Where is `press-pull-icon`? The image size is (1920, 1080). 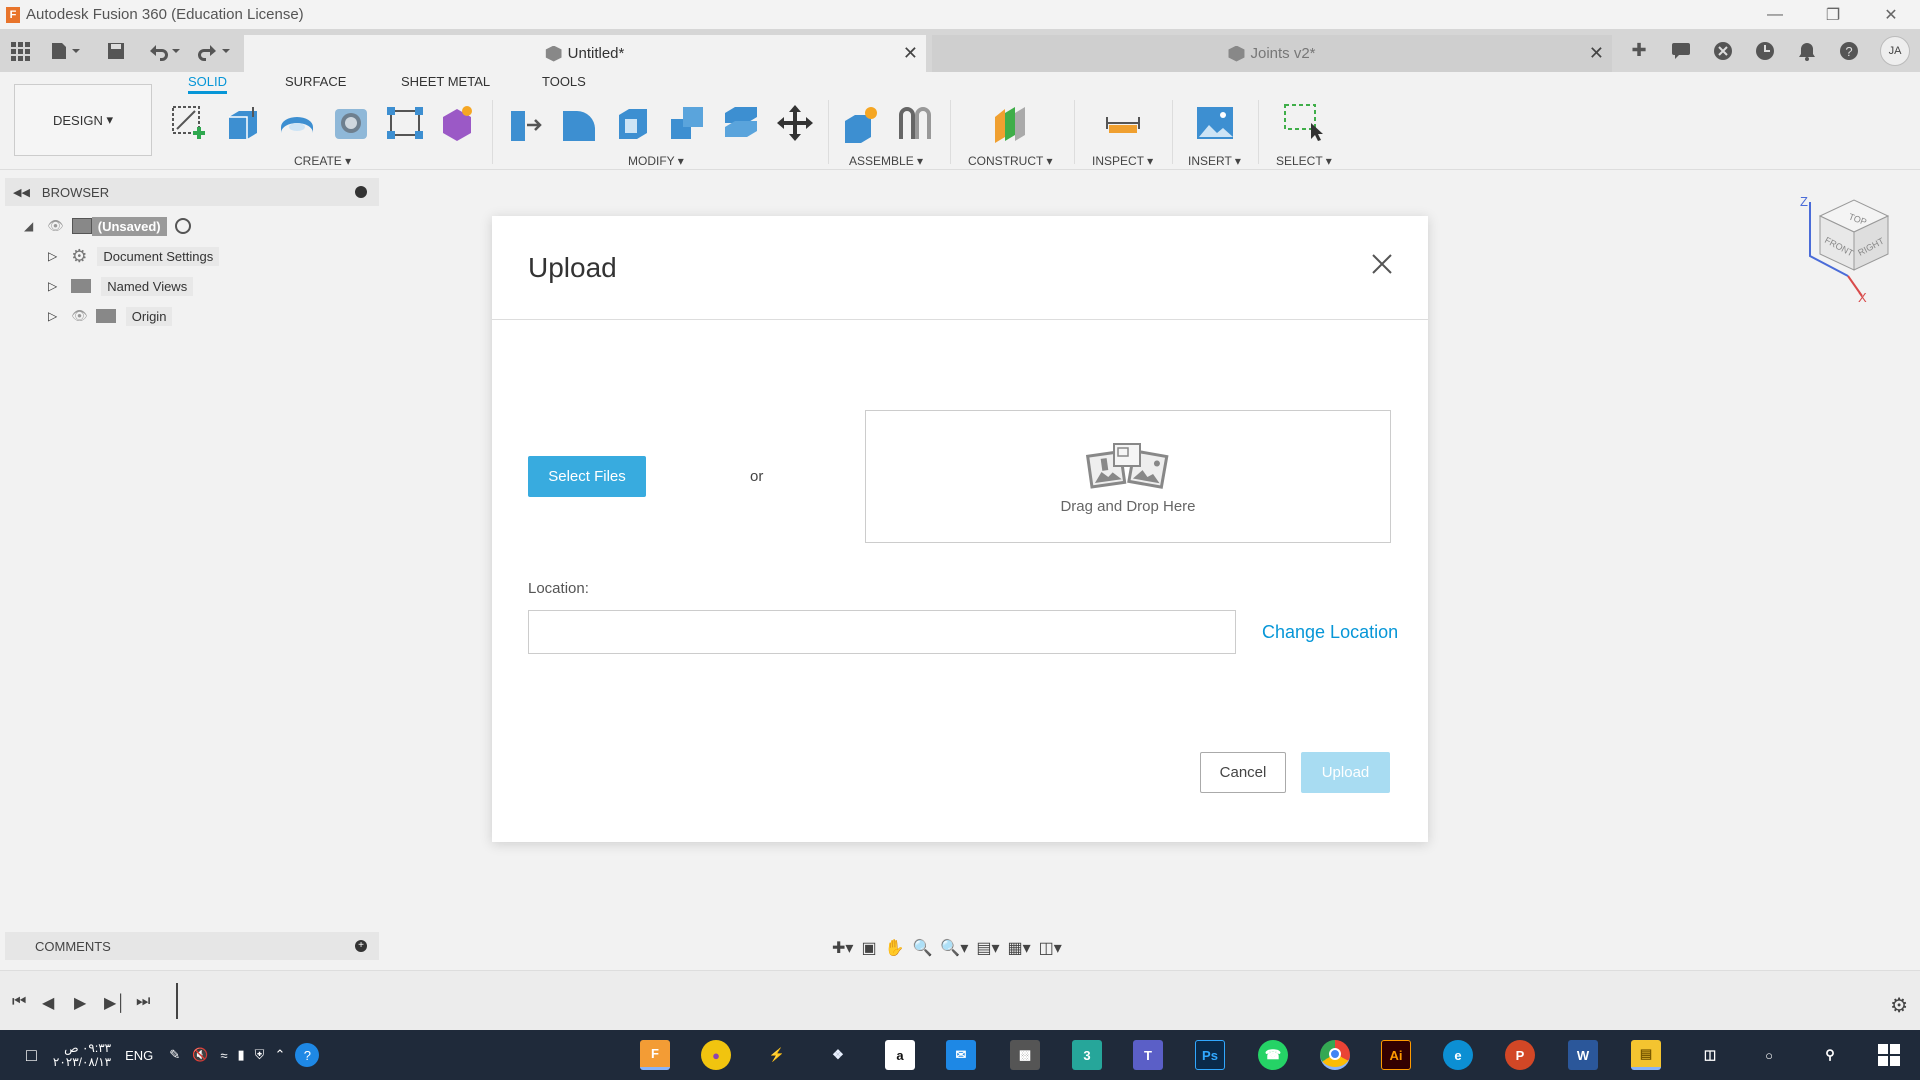
press-pull-icon is located at coordinates (525, 123).